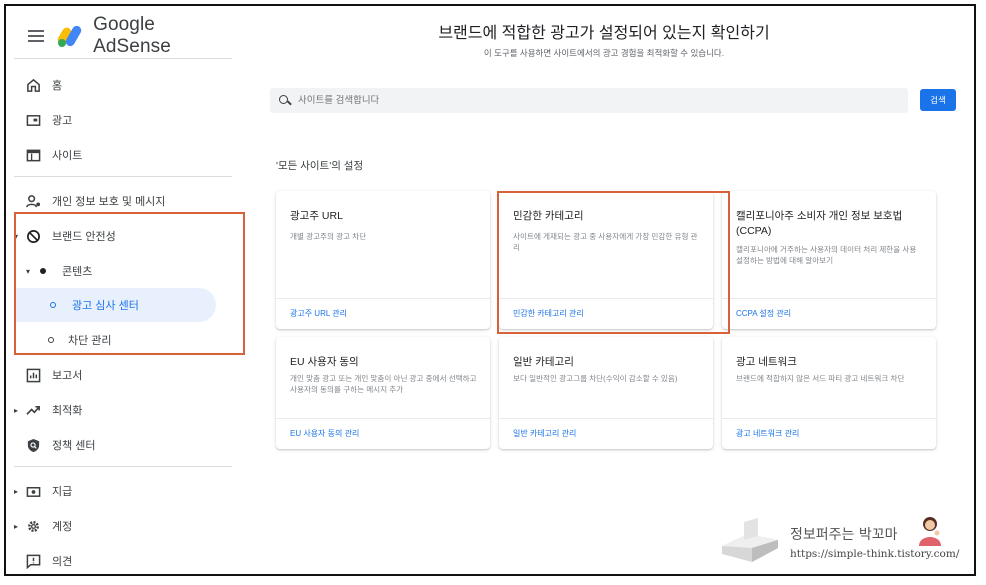  What do you see at coordinates (132, 35) in the screenshot?
I see `app-name: Google AdSense` at bounding box center [132, 35].